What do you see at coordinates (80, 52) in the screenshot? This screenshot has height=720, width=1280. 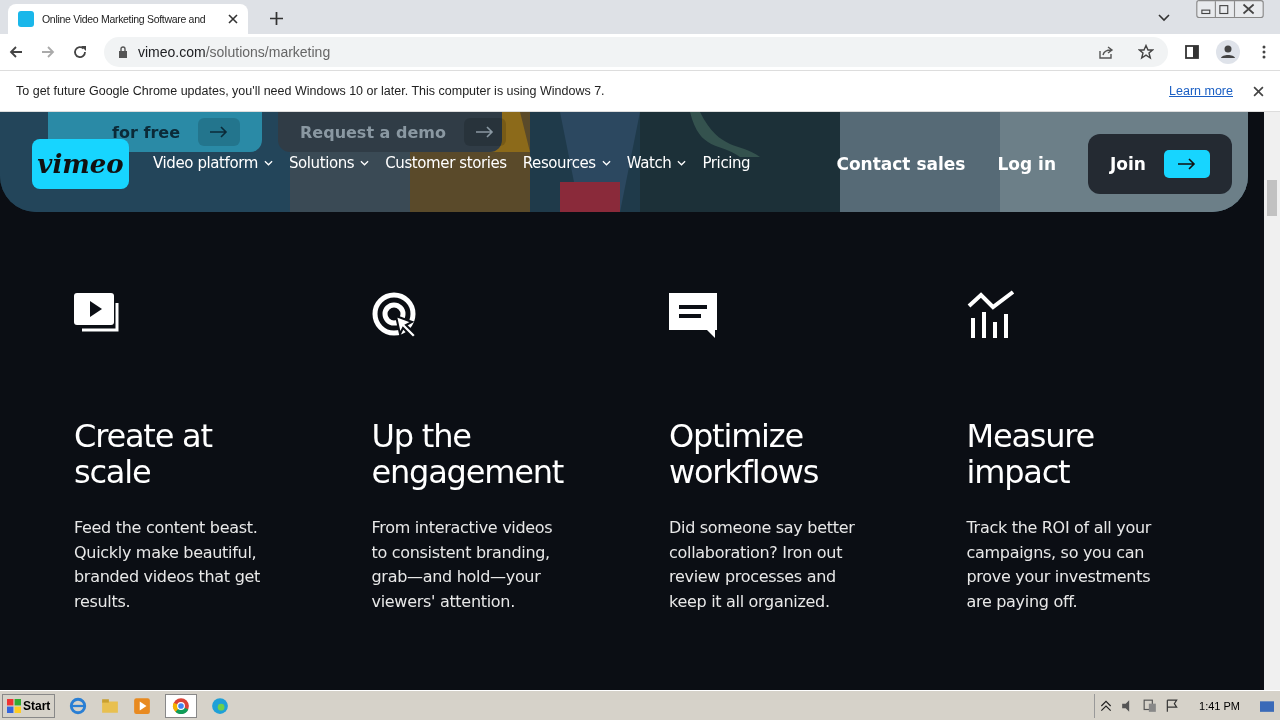 I see `reload-icon` at bounding box center [80, 52].